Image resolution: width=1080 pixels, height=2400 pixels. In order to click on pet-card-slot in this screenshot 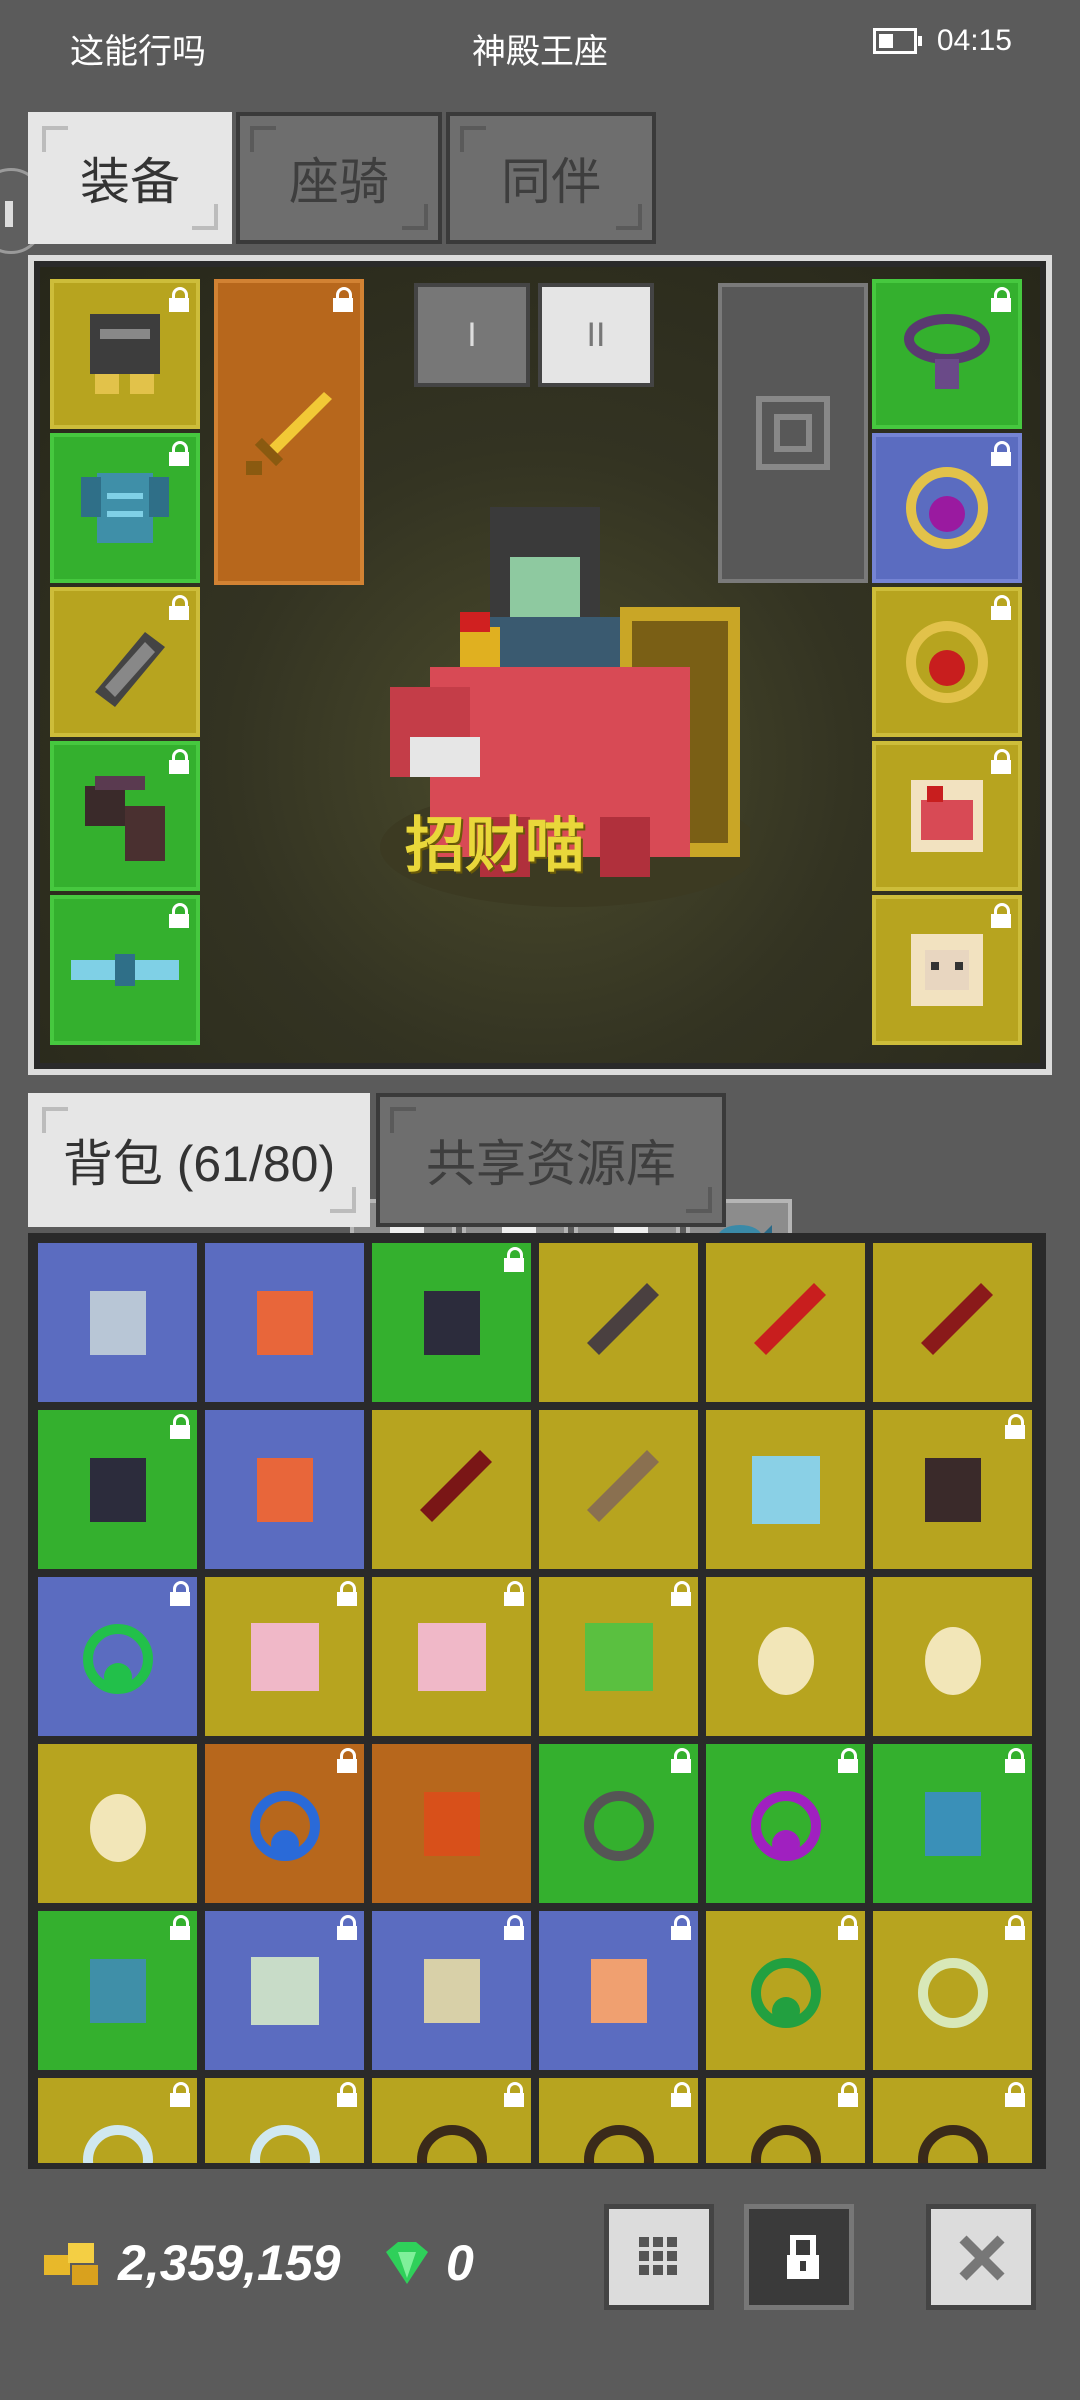, I will do `click(947, 816)`.